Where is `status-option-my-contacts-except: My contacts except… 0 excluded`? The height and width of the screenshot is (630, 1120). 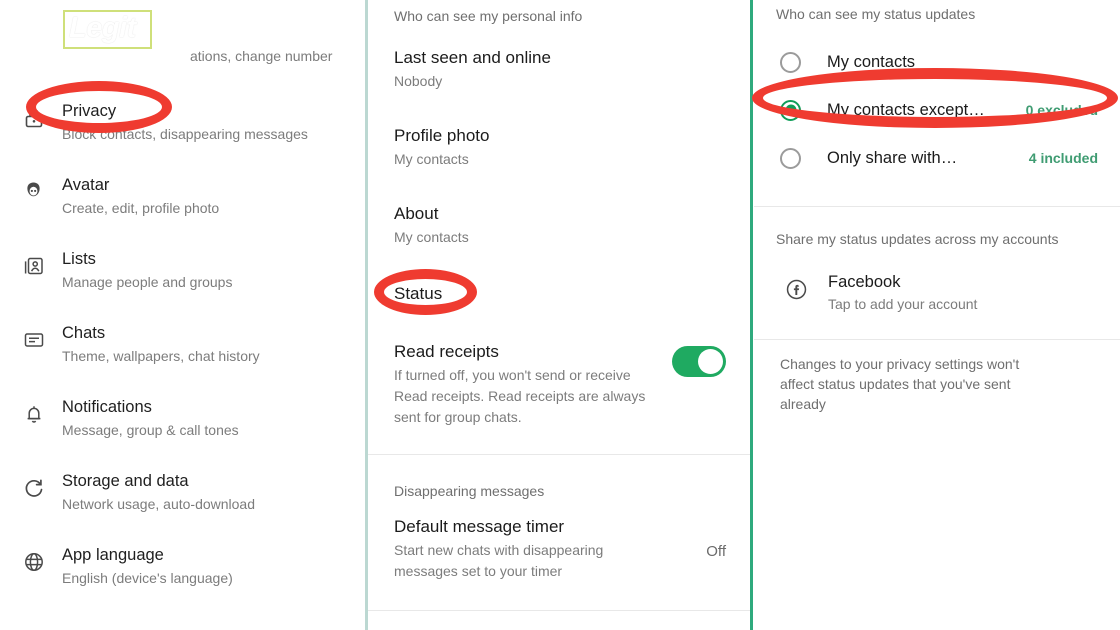 status-option-my-contacts-except: My contacts except… 0 excluded is located at coordinates (937, 110).